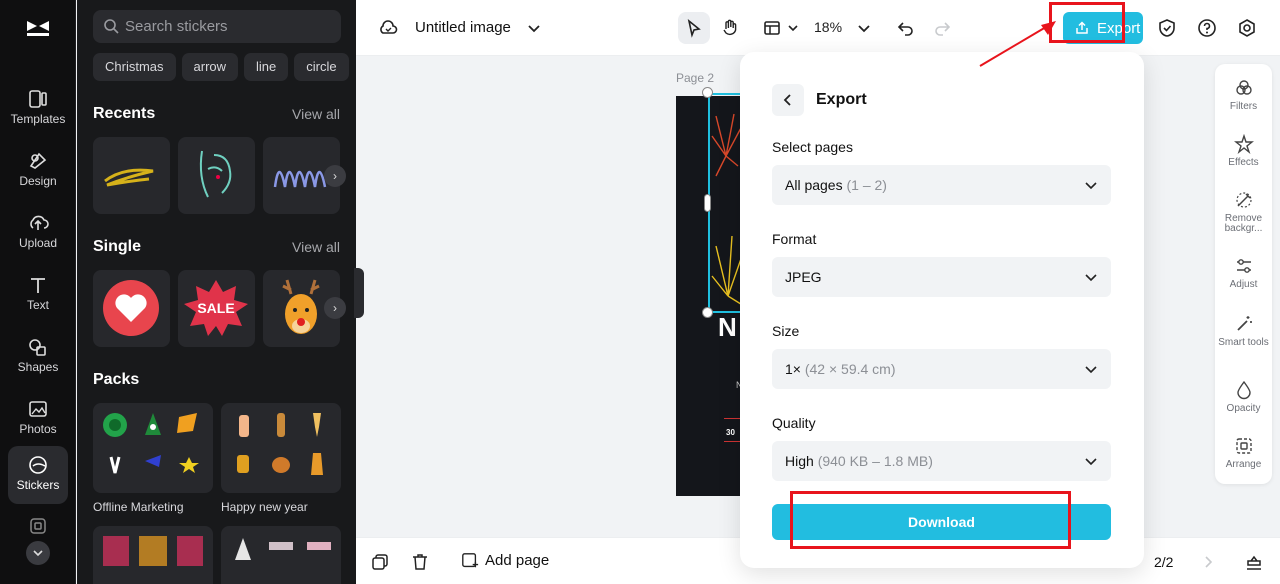  Describe the element at coordinates (707, 203) in the screenshot. I see `resize-handle-side` at that location.